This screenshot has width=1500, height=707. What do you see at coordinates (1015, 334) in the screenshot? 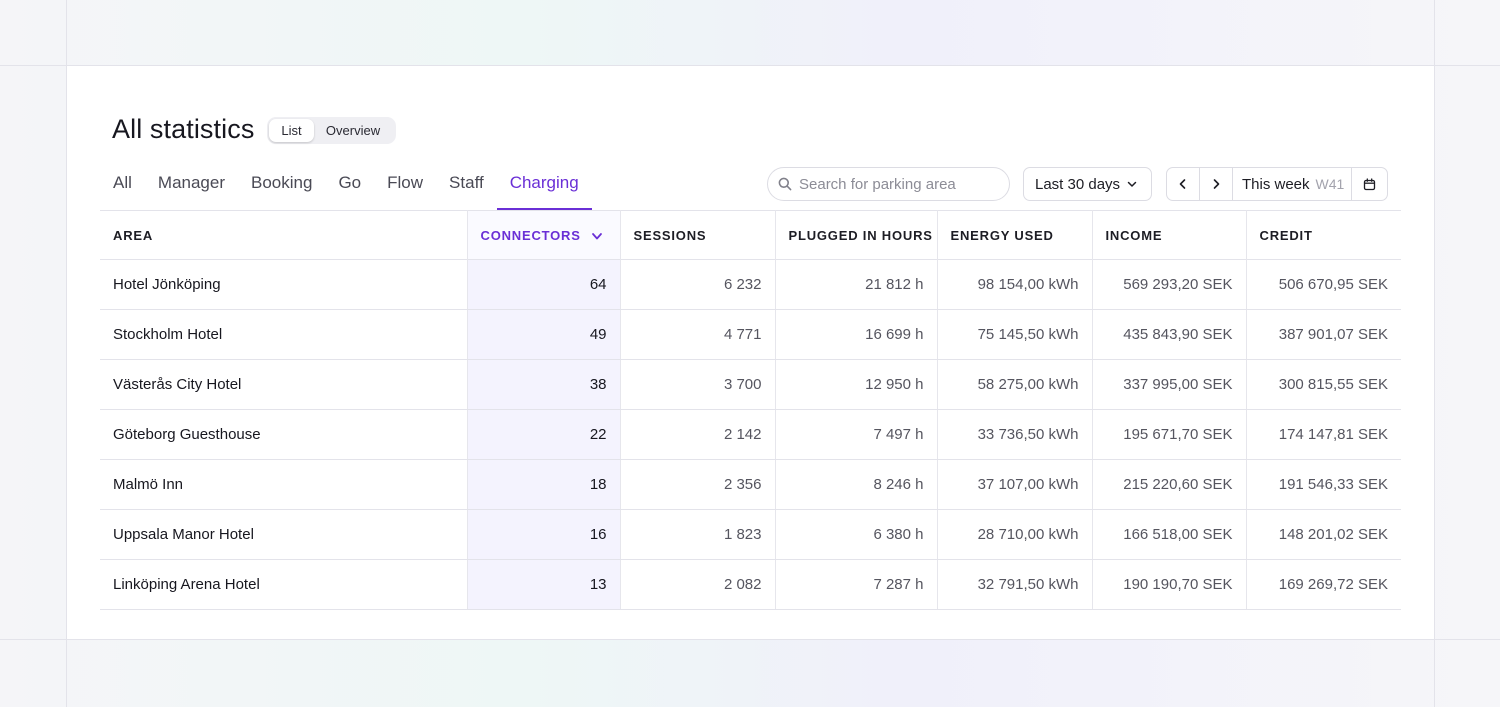
I see `cell-energy-used: 75 145,50 kWh` at bounding box center [1015, 334].